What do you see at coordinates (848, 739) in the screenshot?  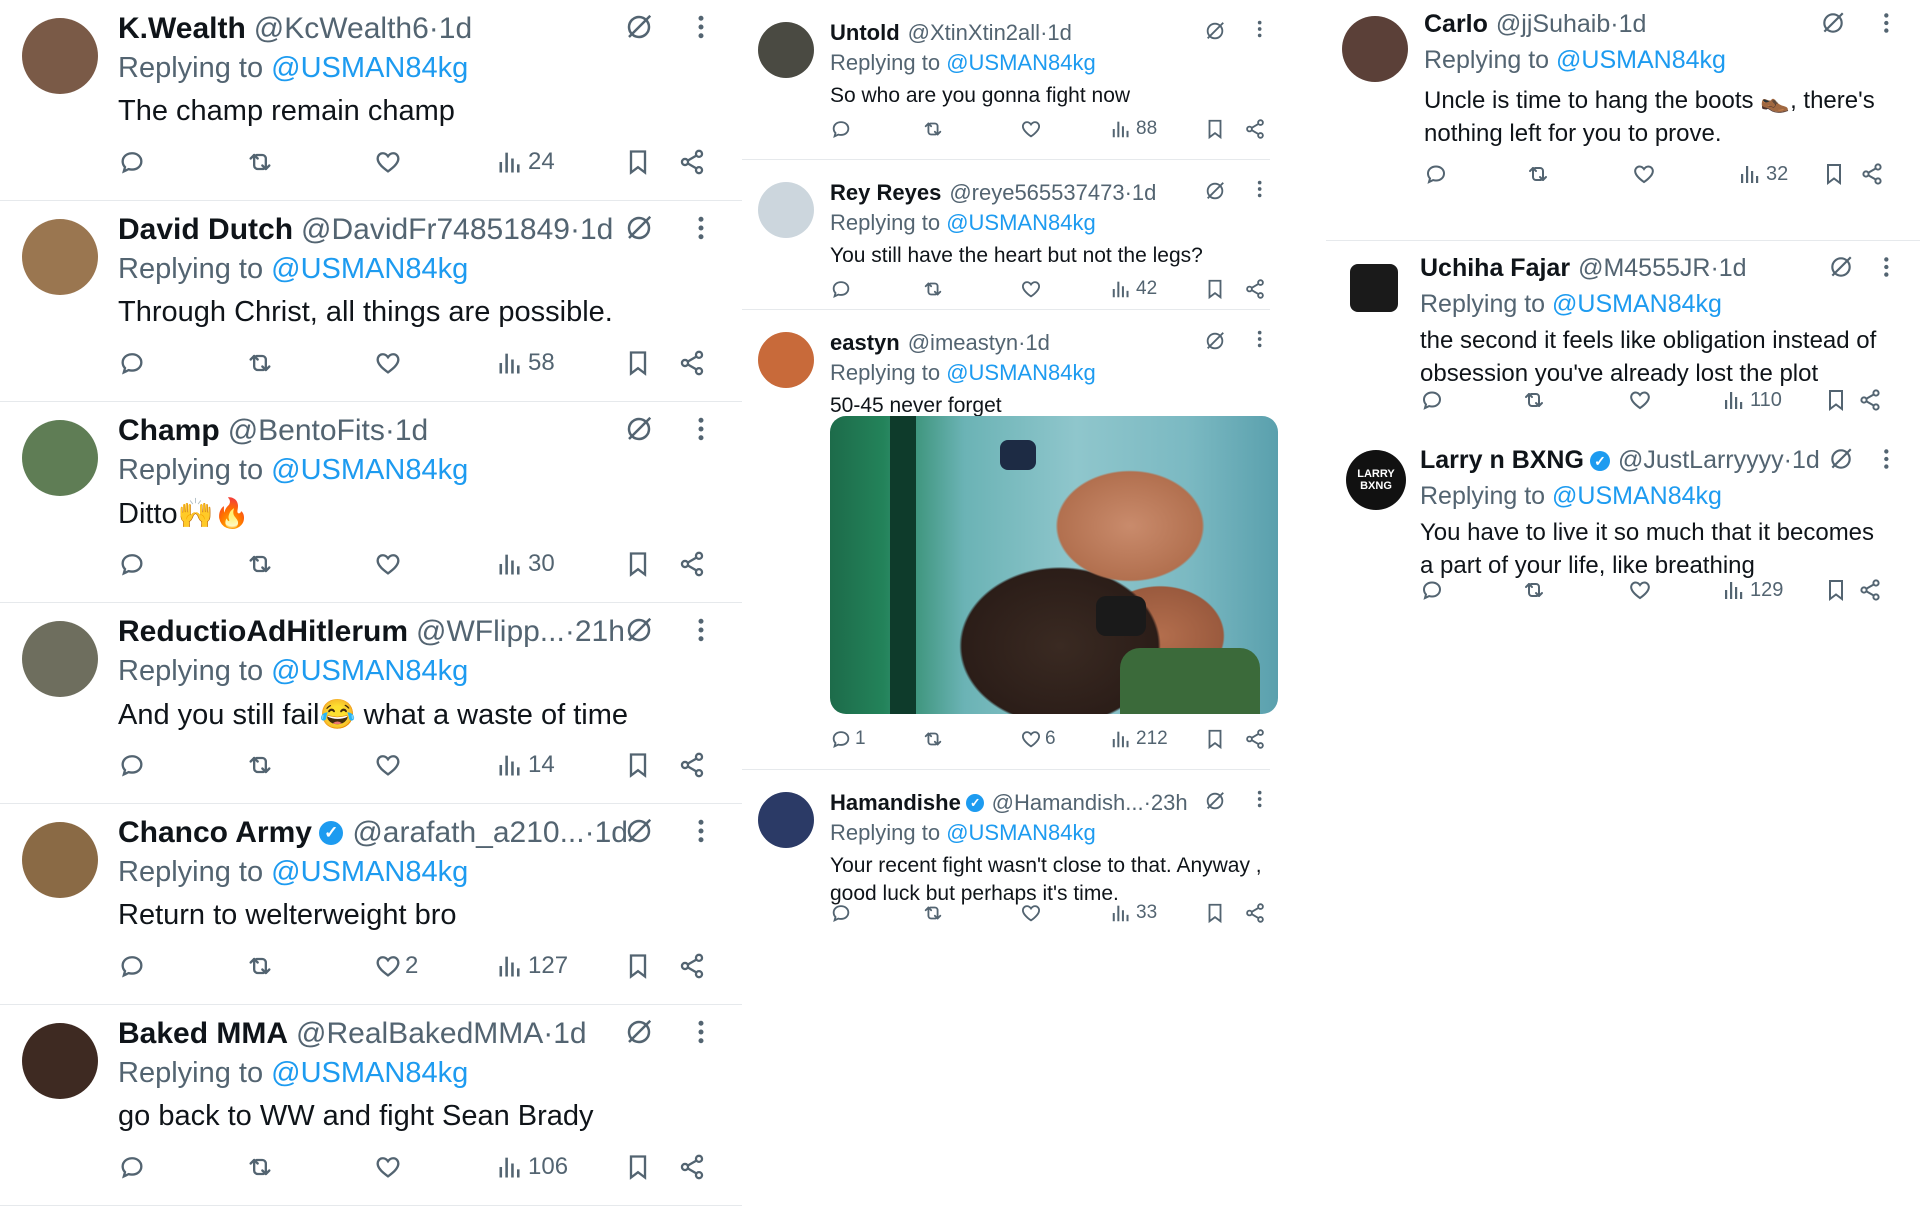 I see `reply-button: 1` at bounding box center [848, 739].